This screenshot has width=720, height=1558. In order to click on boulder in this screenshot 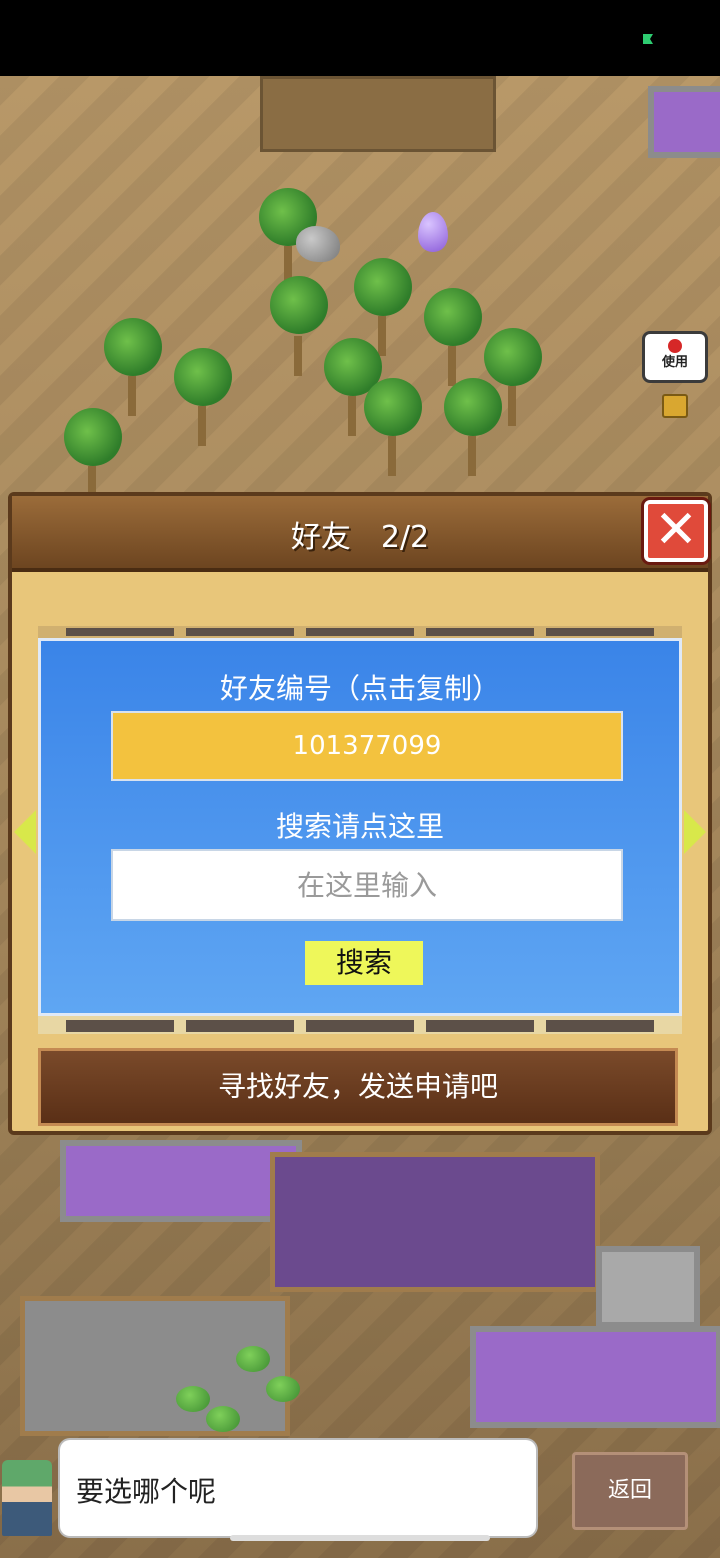, I will do `click(318, 244)`.